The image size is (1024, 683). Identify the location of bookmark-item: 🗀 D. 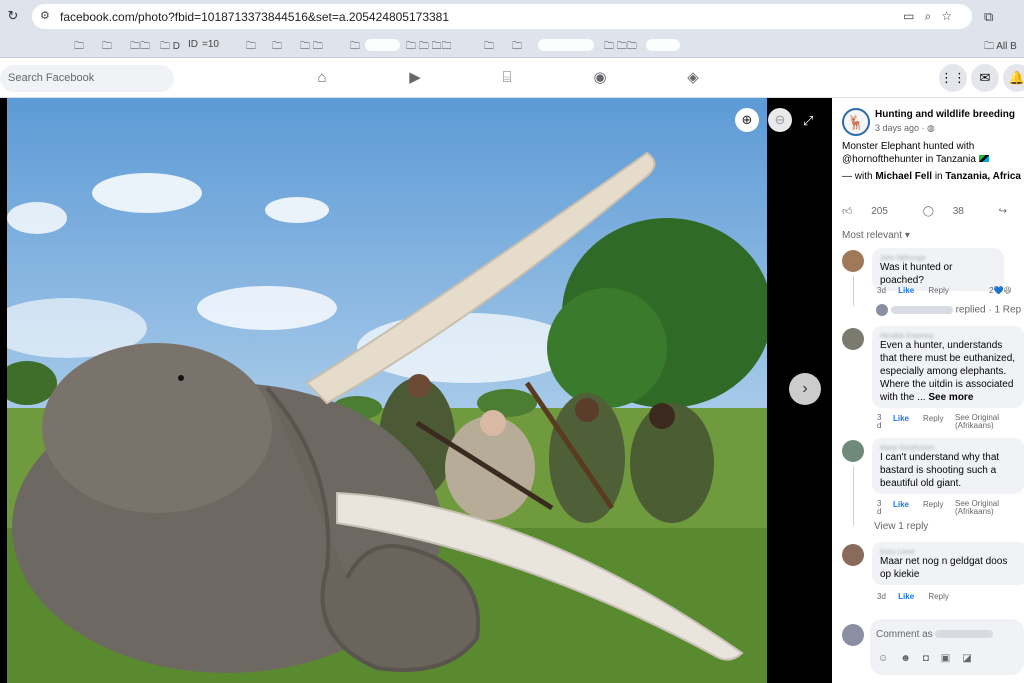
(170, 47).